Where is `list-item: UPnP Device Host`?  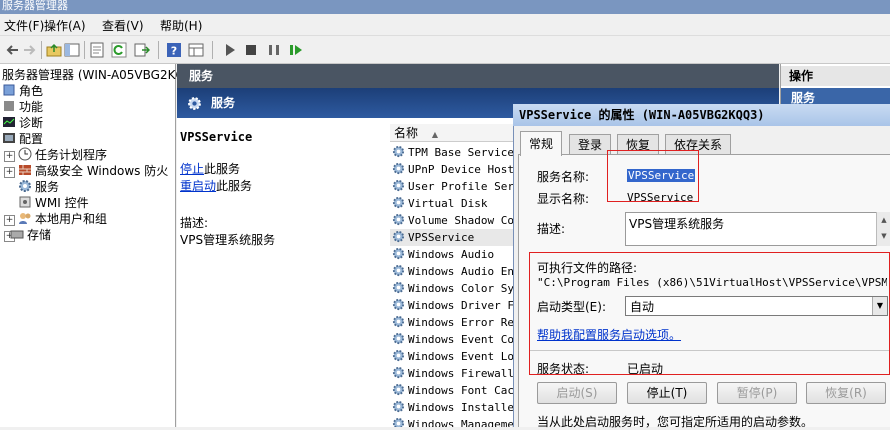
list-item: UPnP Device Host is located at coordinates (455, 169).